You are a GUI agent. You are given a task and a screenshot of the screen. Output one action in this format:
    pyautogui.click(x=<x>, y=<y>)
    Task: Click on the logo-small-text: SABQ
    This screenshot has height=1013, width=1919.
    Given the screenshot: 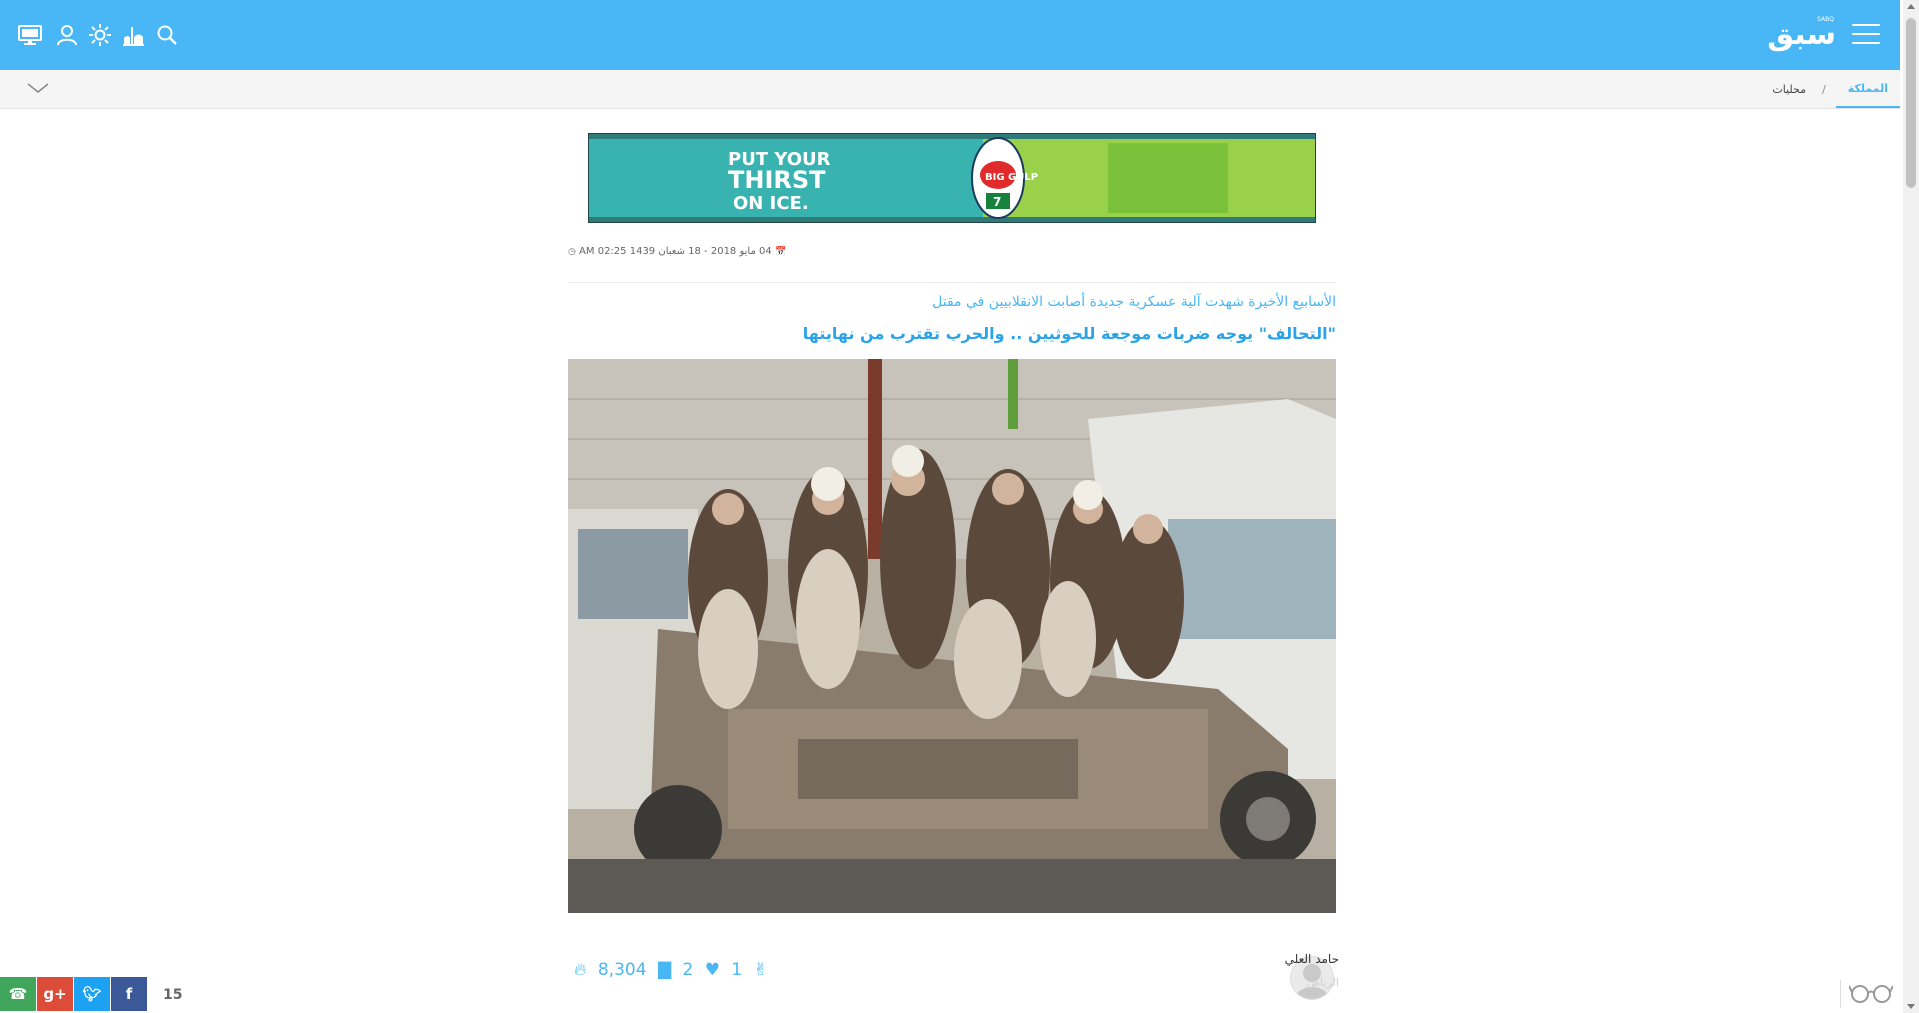 What is the action you would take?
    pyautogui.click(x=1825, y=19)
    